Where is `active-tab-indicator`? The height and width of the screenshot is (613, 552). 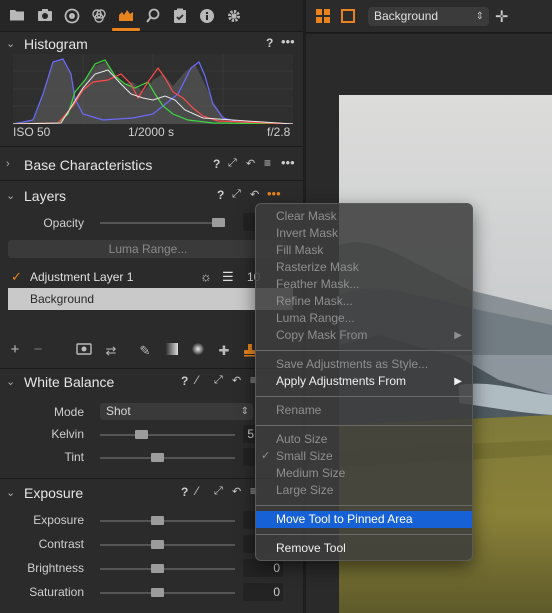 active-tab-indicator is located at coordinates (126, 29).